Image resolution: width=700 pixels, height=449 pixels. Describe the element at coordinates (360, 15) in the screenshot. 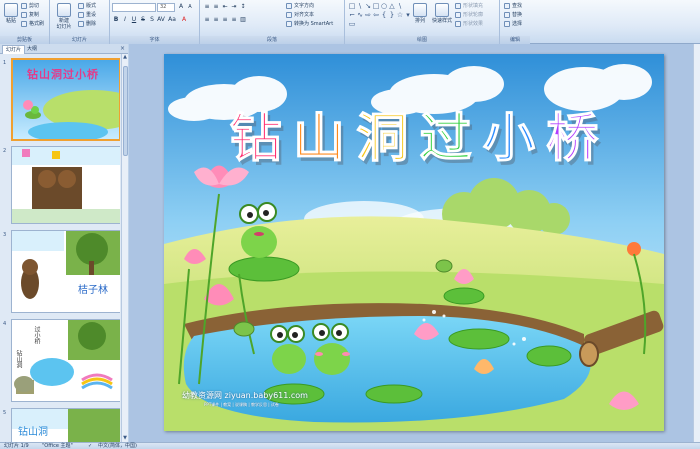

I see `curve-shape-icon: ∿` at that location.